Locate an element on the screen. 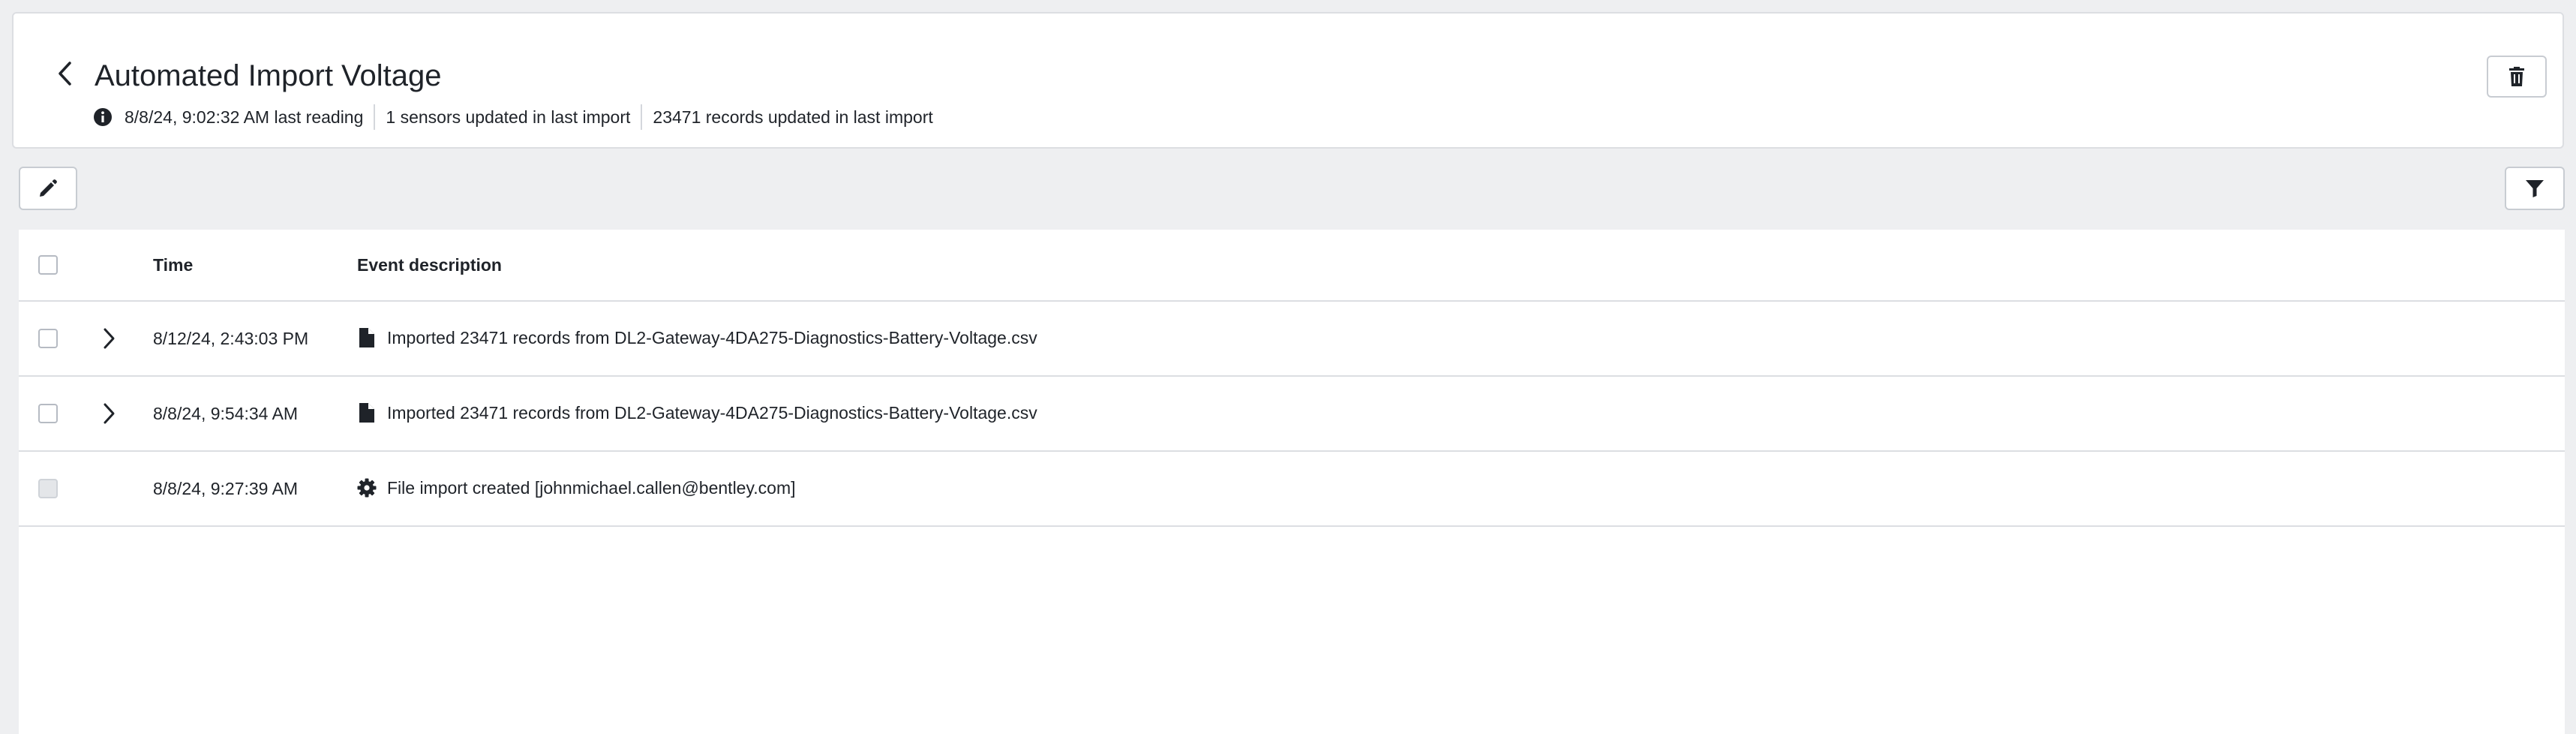  event-time: 8/12/24, 2:43:03 PM is located at coordinates (231, 338).